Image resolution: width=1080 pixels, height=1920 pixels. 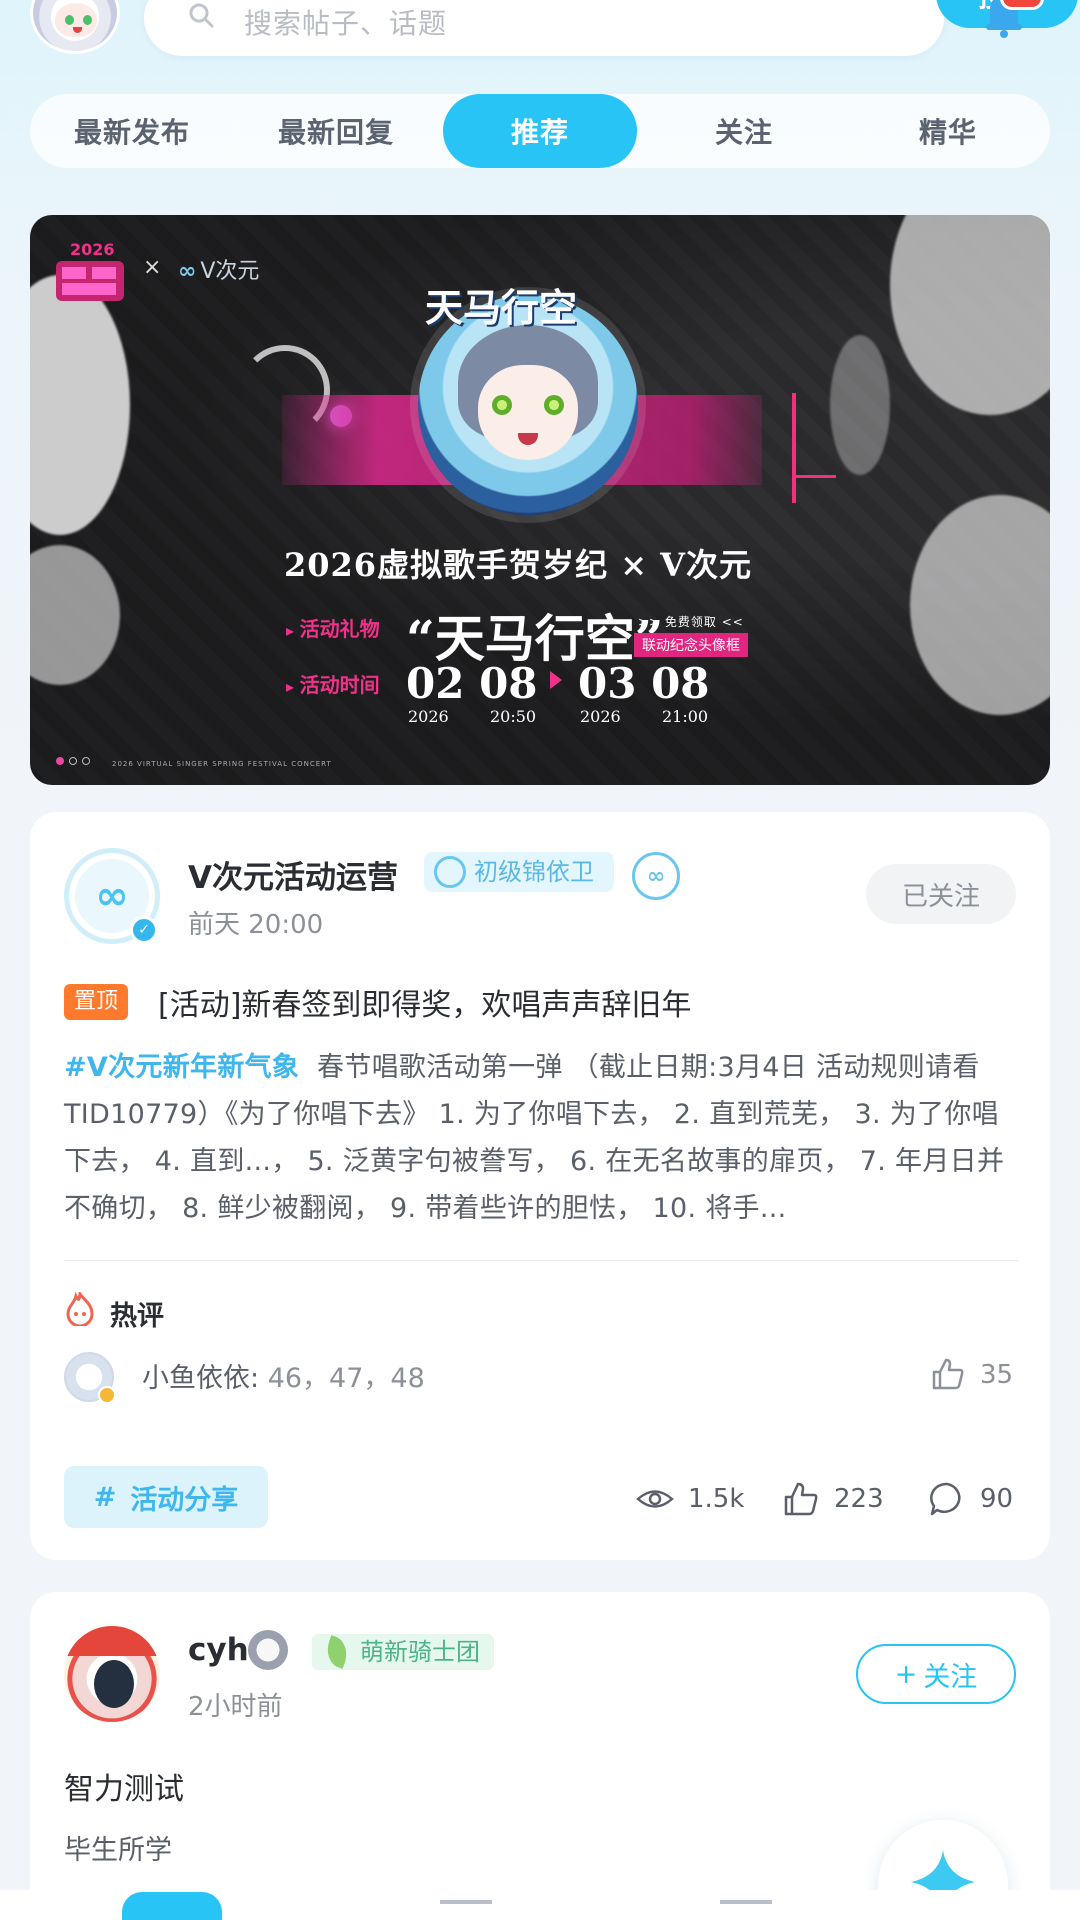 I want to click on gift-tag-frame: 联动纪念头像框, so click(x=691, y=645).